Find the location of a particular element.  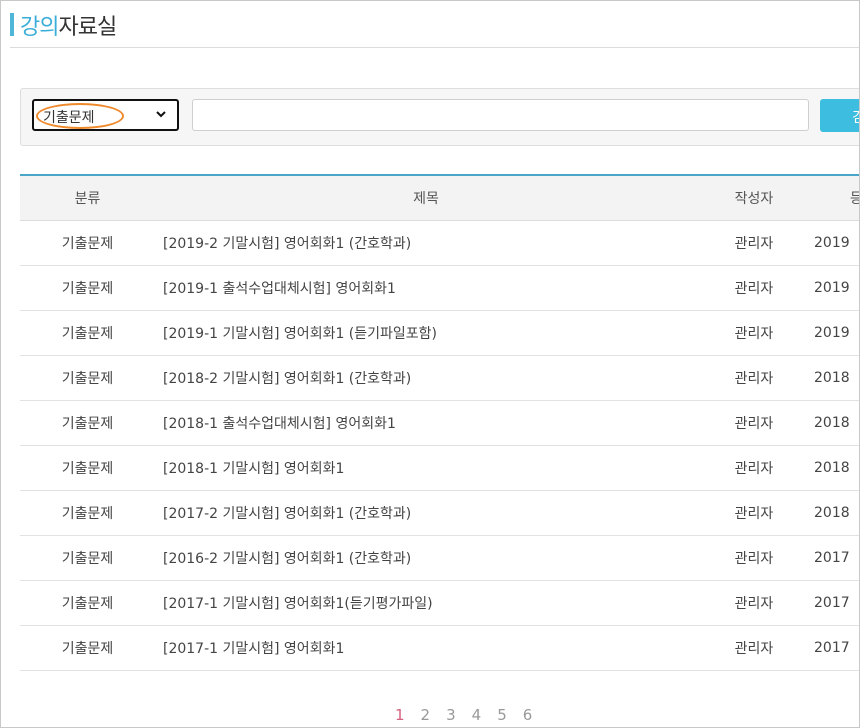

page-link-2: 2 is located at coordinates (426, 715).